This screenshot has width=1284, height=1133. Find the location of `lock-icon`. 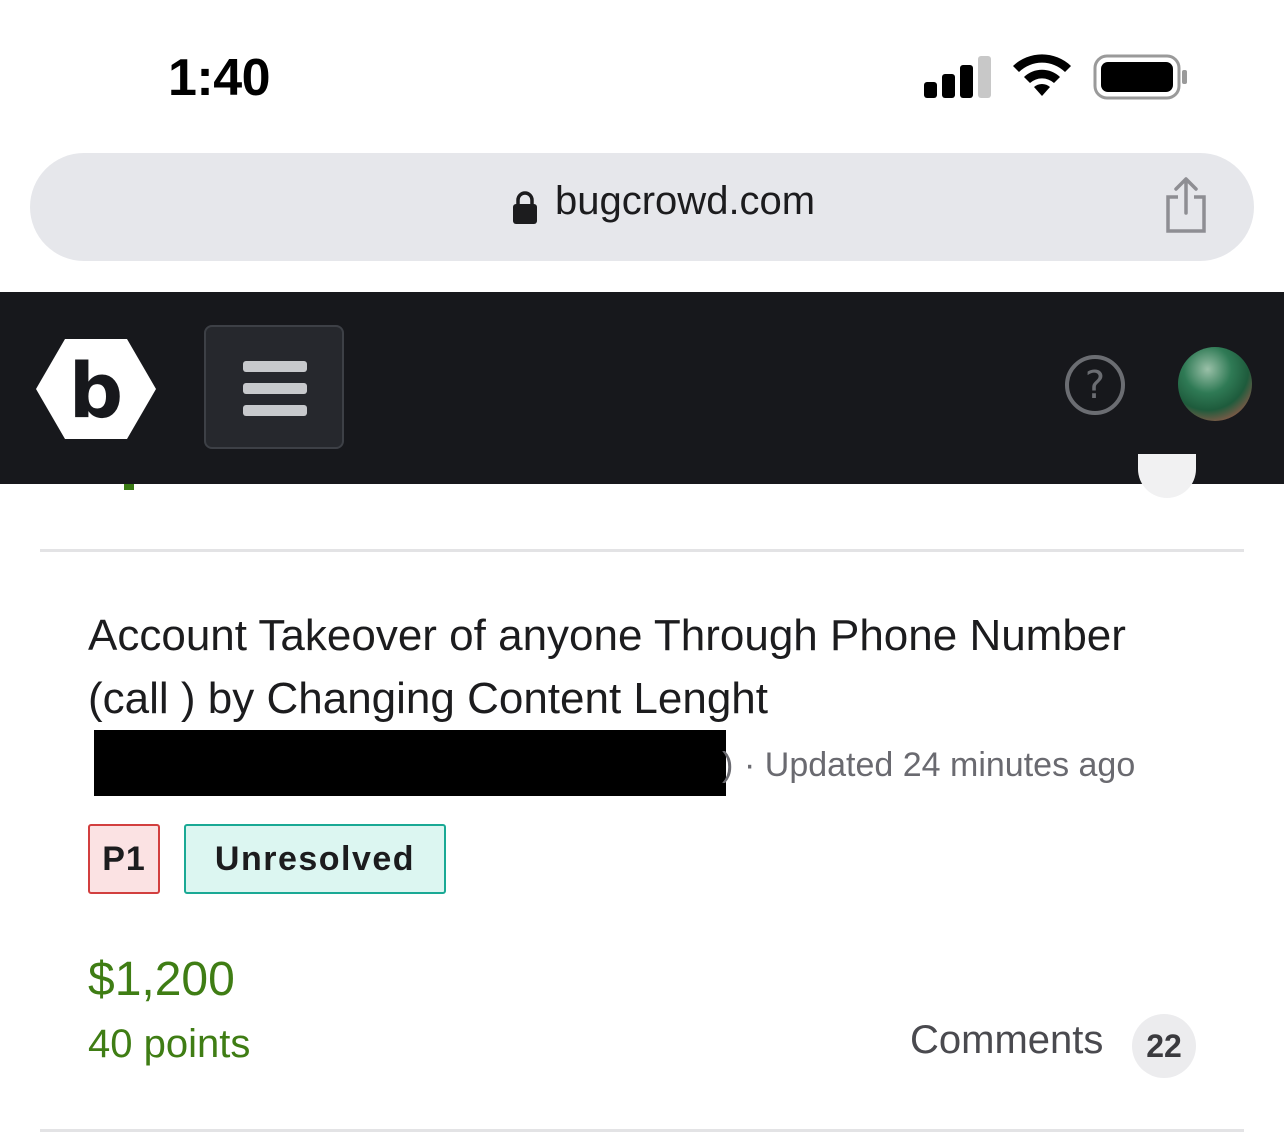

lock-icon is located at coordinates (525, 207).